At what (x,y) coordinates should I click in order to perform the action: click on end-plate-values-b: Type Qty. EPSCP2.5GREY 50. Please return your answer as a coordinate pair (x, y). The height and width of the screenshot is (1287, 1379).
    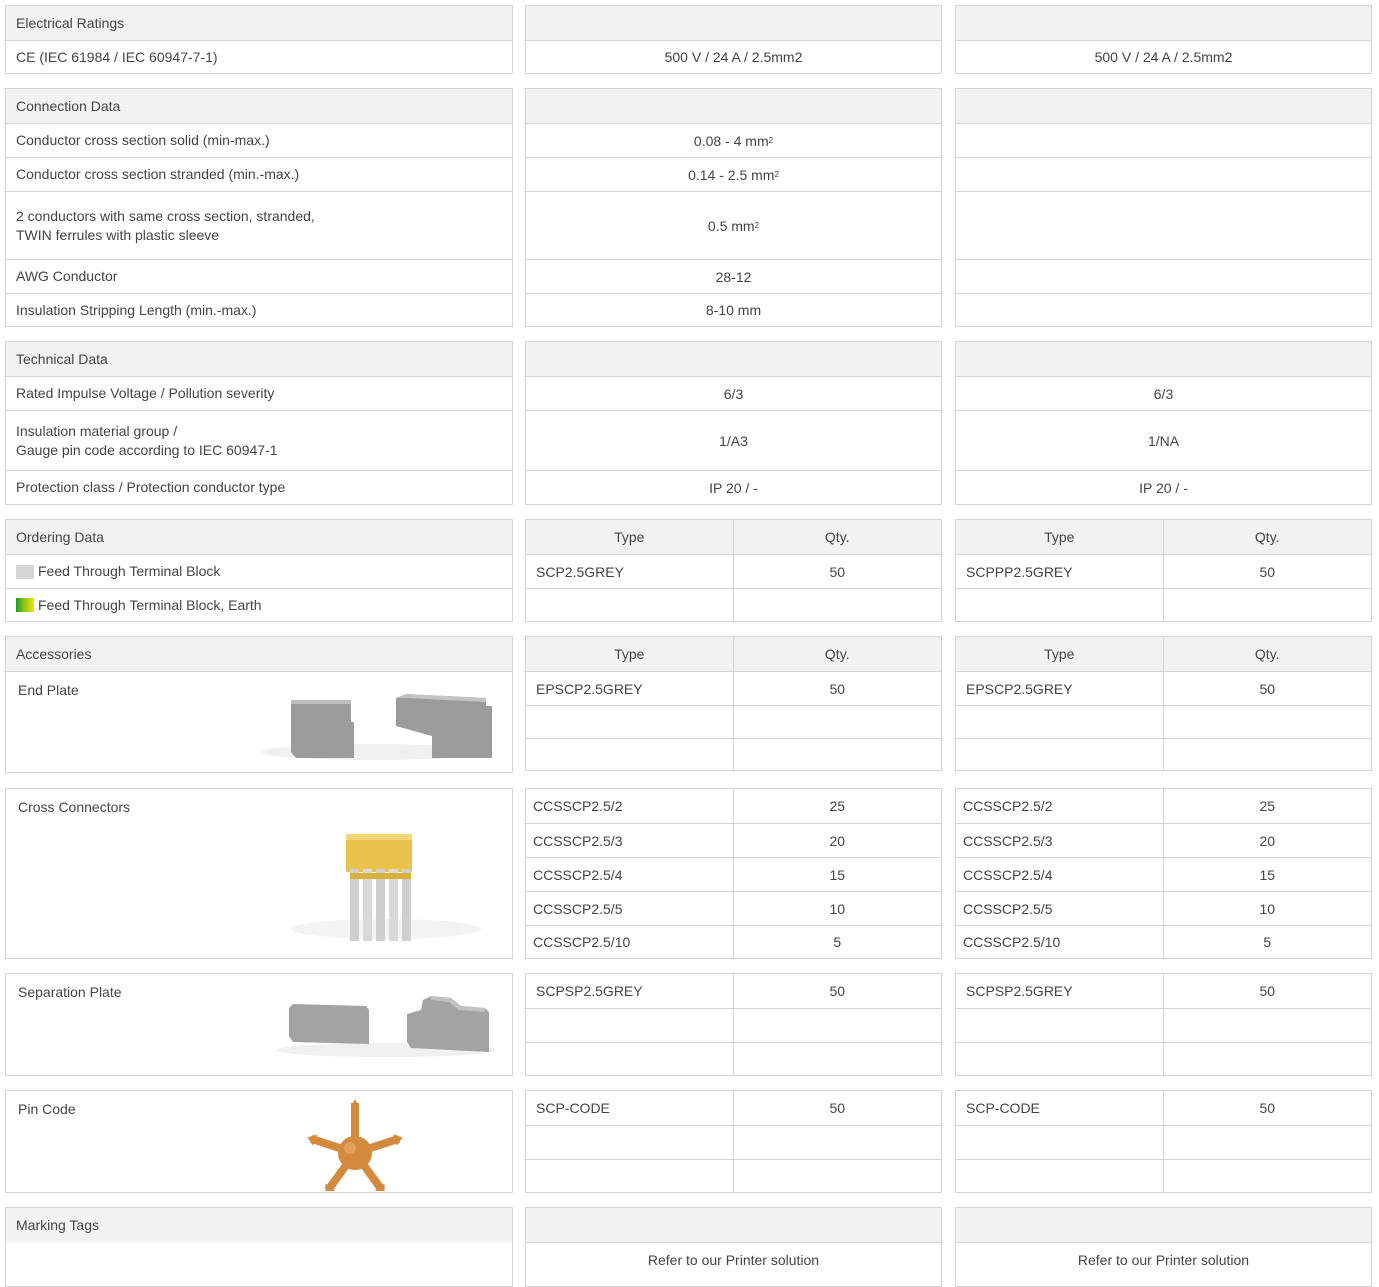
    Looking at the image, I should click on (1163, 703).